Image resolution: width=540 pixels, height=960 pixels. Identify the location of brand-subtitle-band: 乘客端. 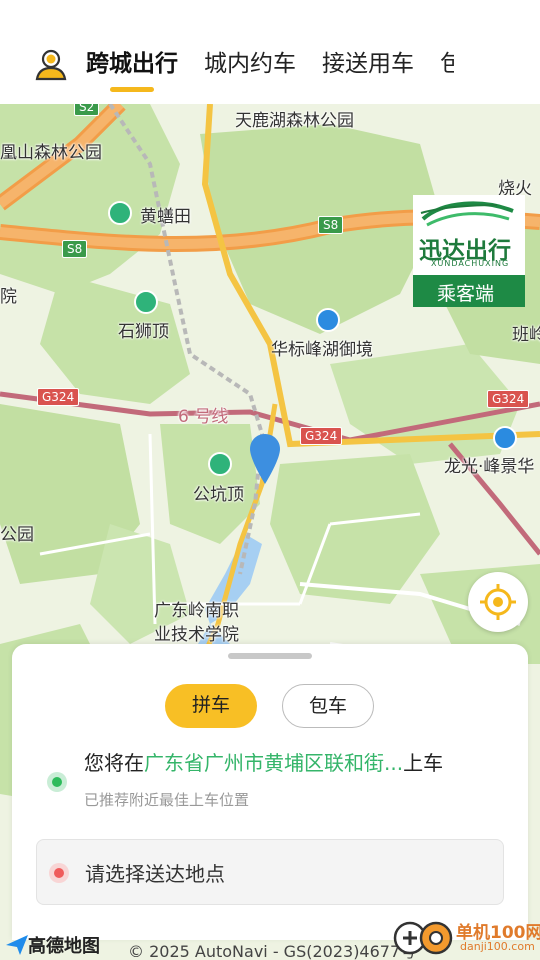
(469, 291).